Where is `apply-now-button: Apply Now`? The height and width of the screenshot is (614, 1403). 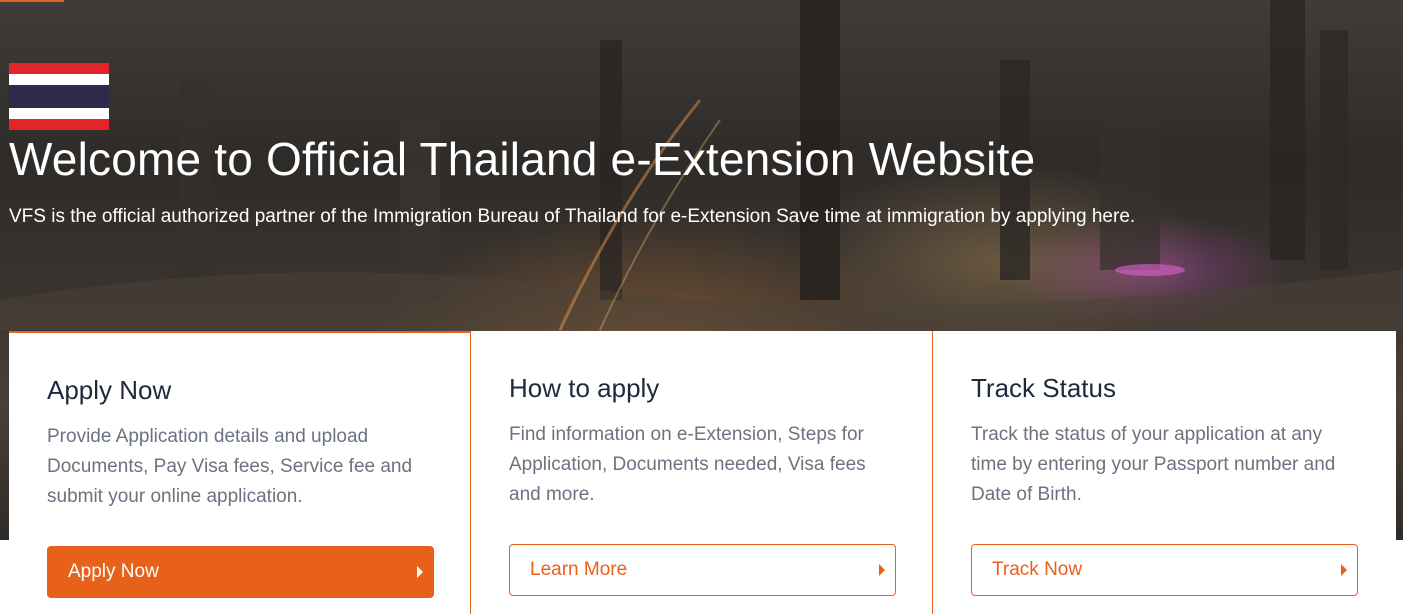
apply-now-button: Apply Now is located at coordinates (240, 572).